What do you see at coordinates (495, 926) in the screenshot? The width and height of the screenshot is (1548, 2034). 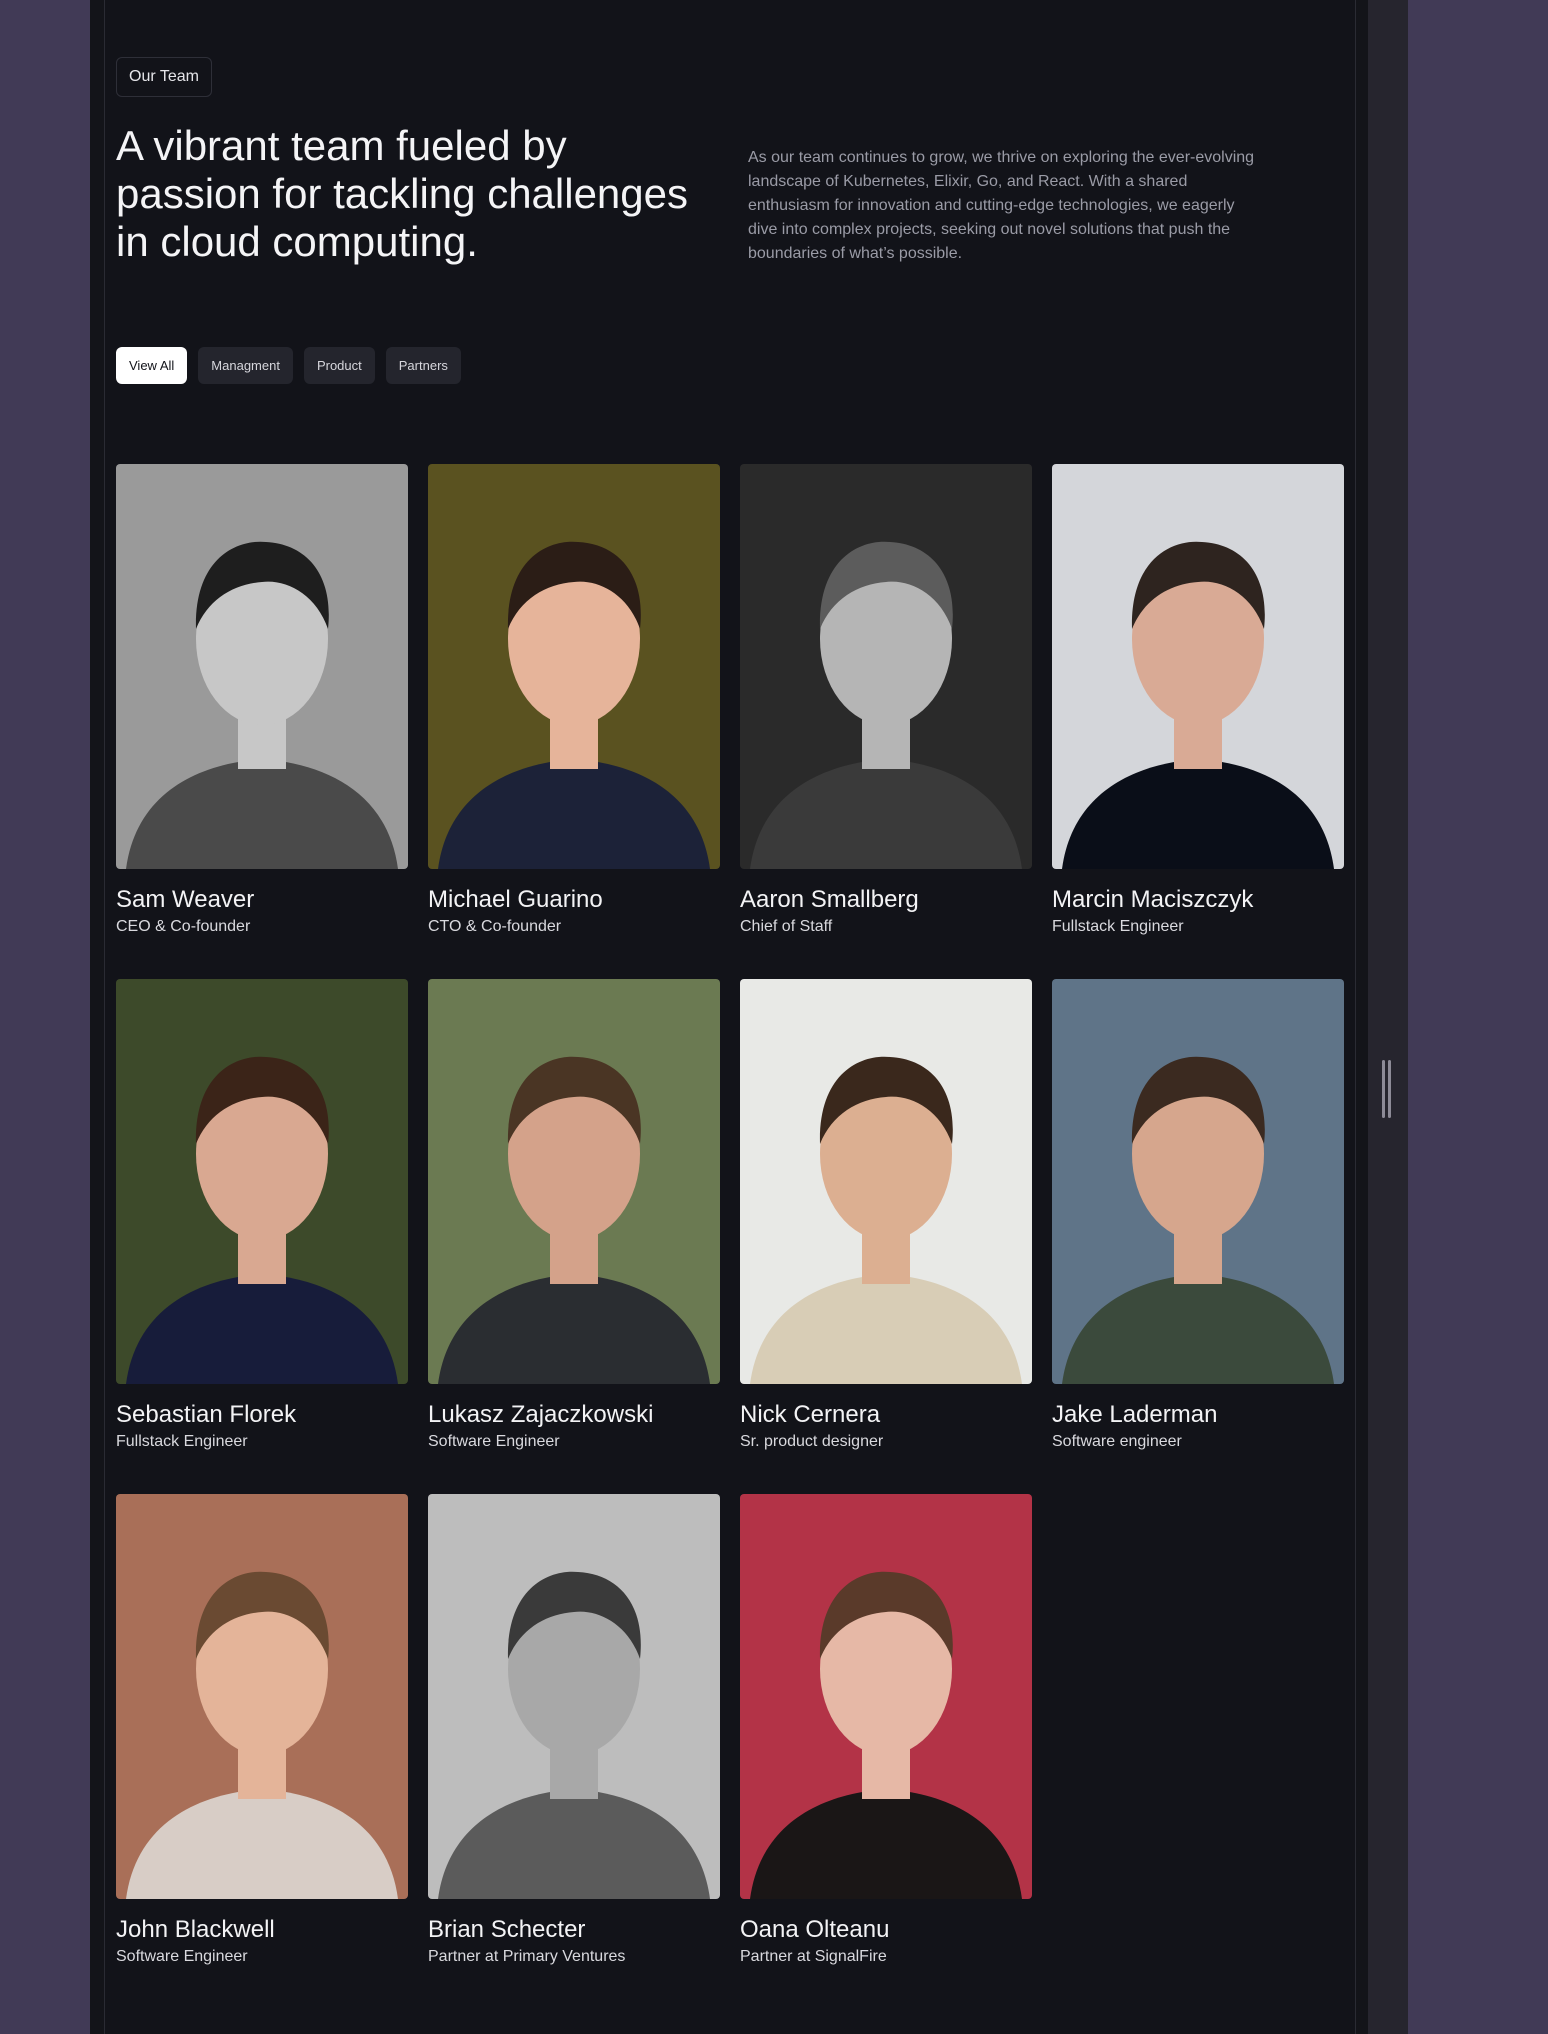 I see `member-role: CTO & Co-founder` at bounding box center [495, 926].